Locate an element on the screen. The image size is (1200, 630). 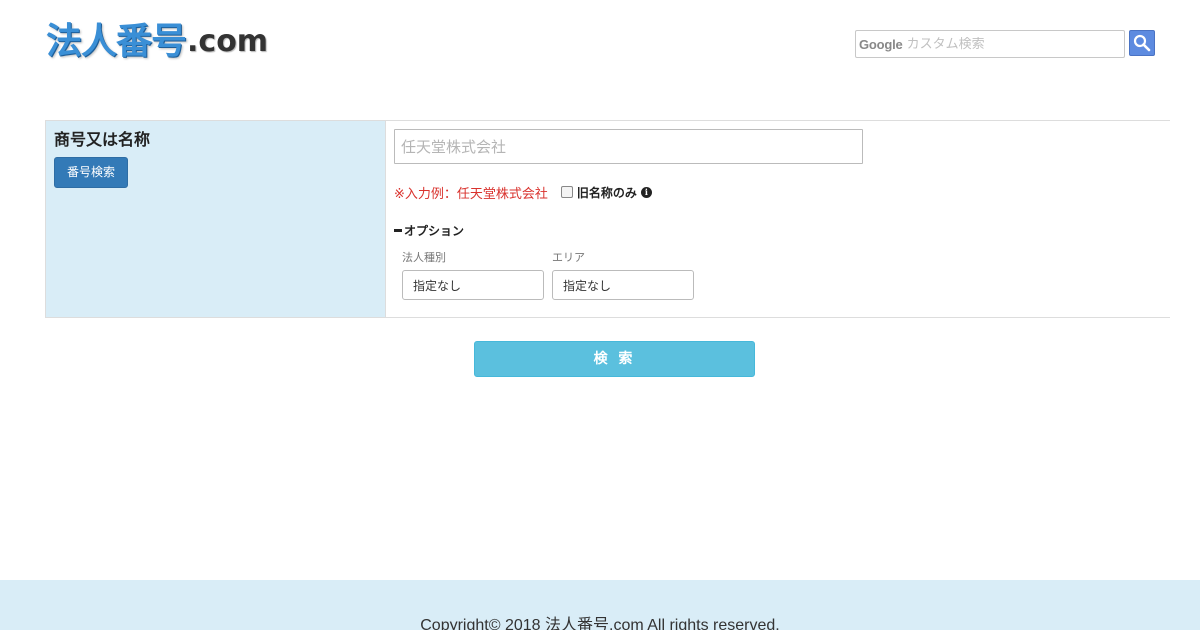
logo-text: 法人番号 is located at coordinates (116, 41).